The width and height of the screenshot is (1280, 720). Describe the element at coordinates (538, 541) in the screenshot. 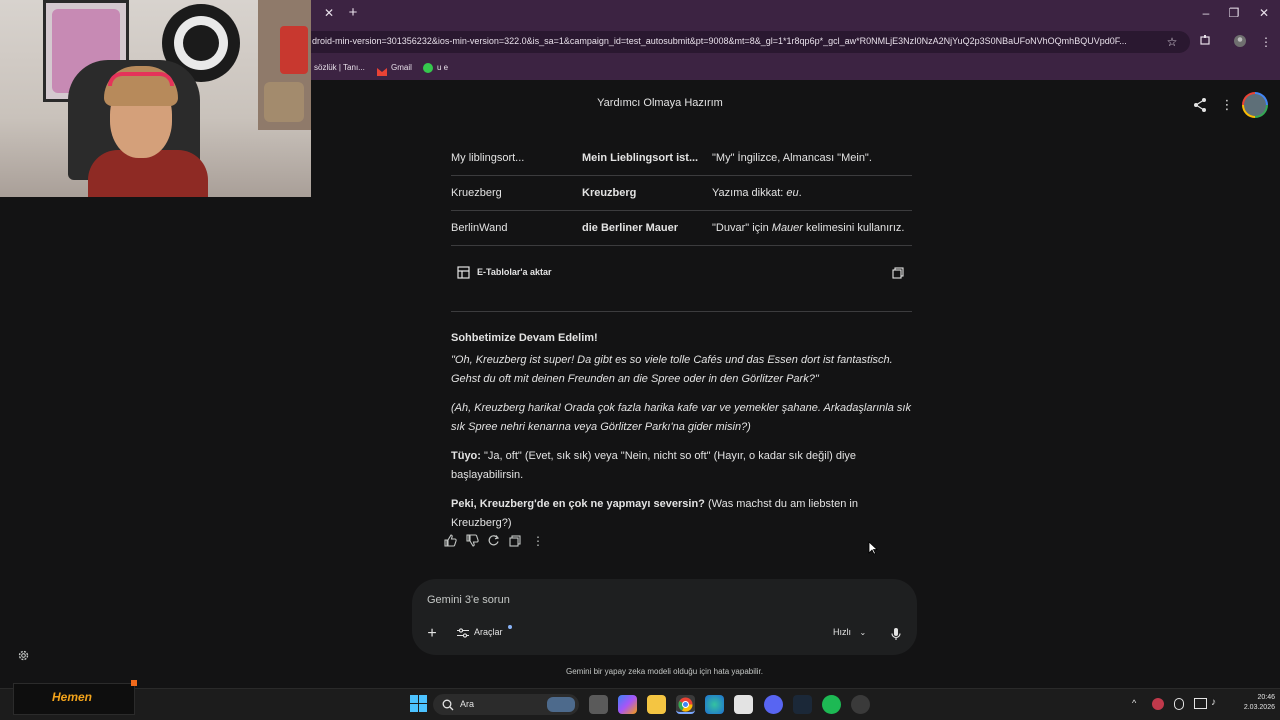

I see `more-actions-icon: ⋮` at that location.